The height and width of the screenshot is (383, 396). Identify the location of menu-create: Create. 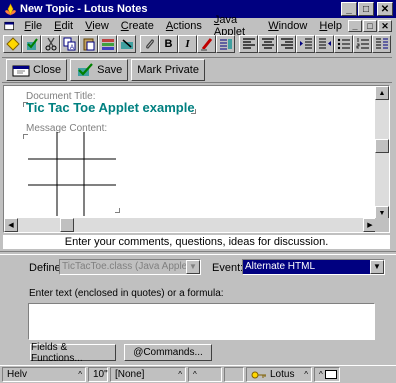
(137, 26).